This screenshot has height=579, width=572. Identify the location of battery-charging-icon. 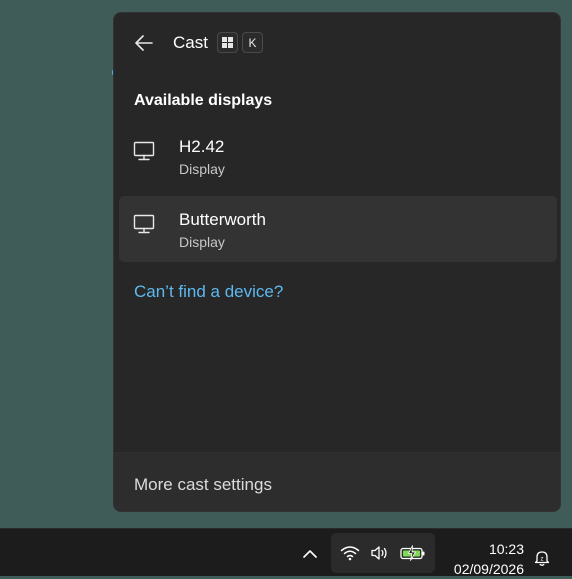
(413, 553).